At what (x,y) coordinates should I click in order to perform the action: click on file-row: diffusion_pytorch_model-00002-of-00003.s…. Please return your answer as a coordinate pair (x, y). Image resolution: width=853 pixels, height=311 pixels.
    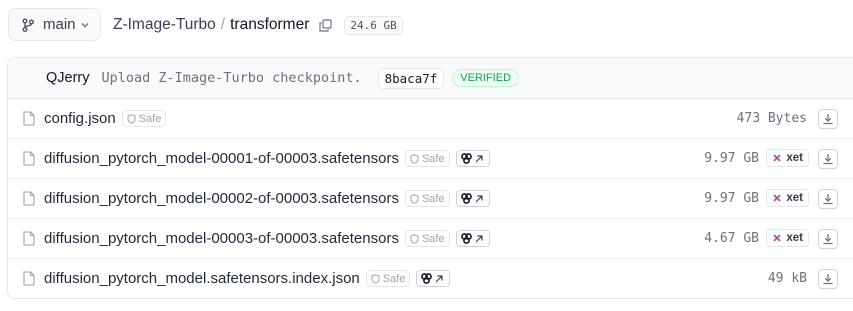
    Looking at the image, I should click on (430, 199).